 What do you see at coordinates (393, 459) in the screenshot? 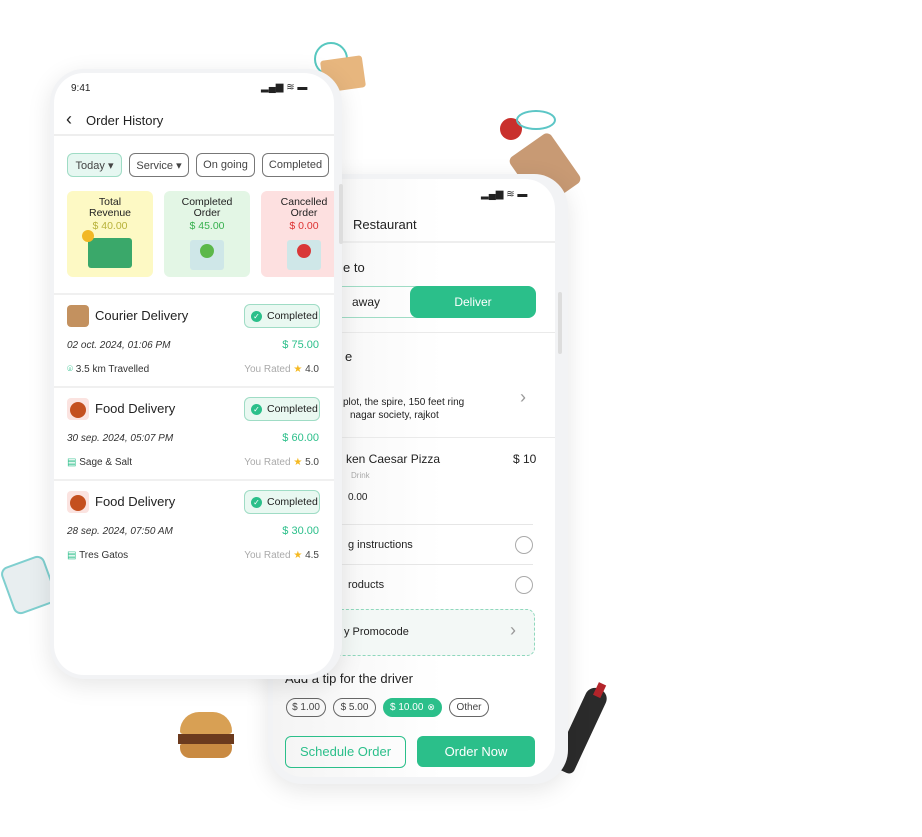
I see `item-name: ken Caesar Pizza` at bounding box center [393, 459].